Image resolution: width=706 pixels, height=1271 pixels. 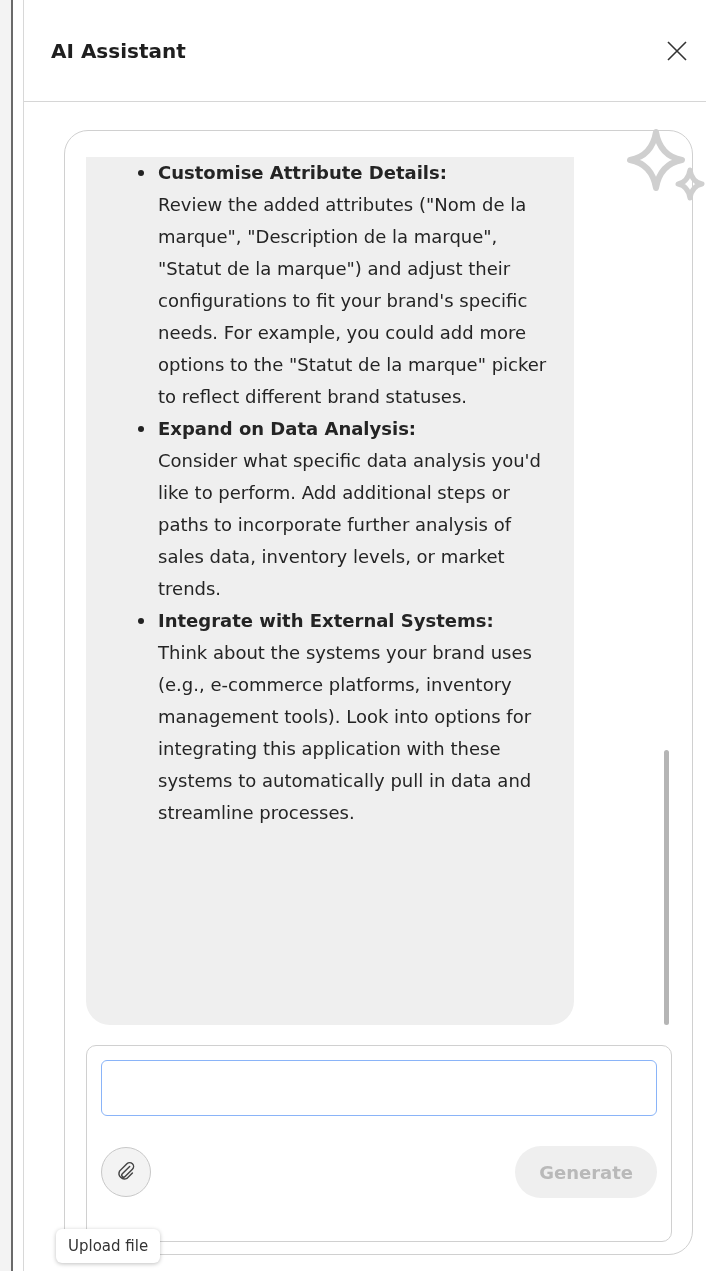 I want to click on panel-title: AI Assistant, so click(x=118, y=50).